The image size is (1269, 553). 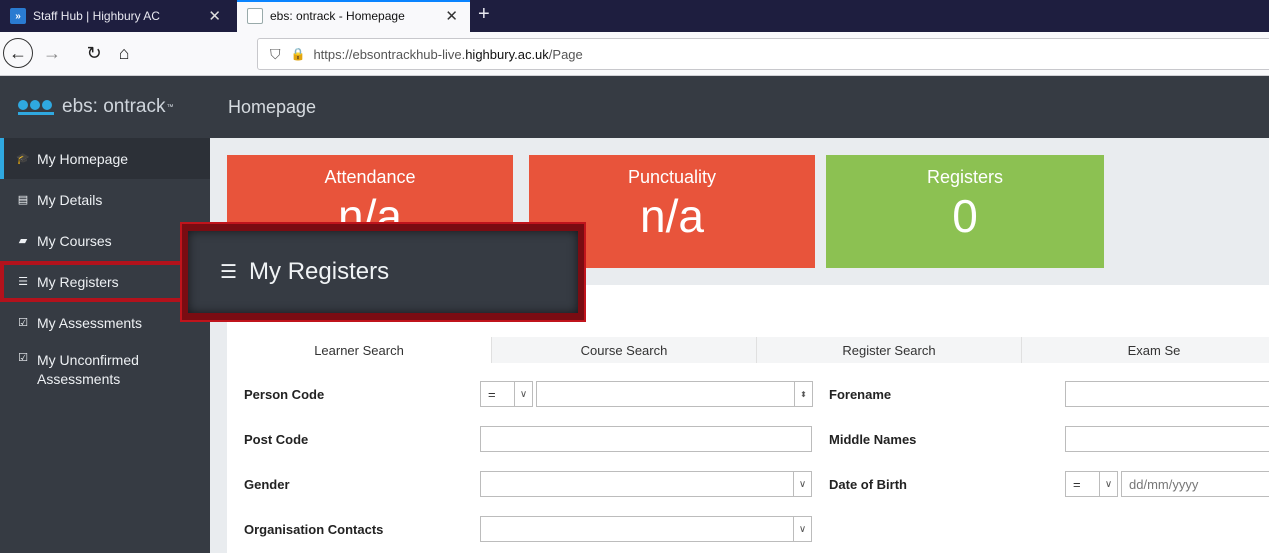 I want to click on staff-hub-favicon-icon: », so click(x=18, y=16).